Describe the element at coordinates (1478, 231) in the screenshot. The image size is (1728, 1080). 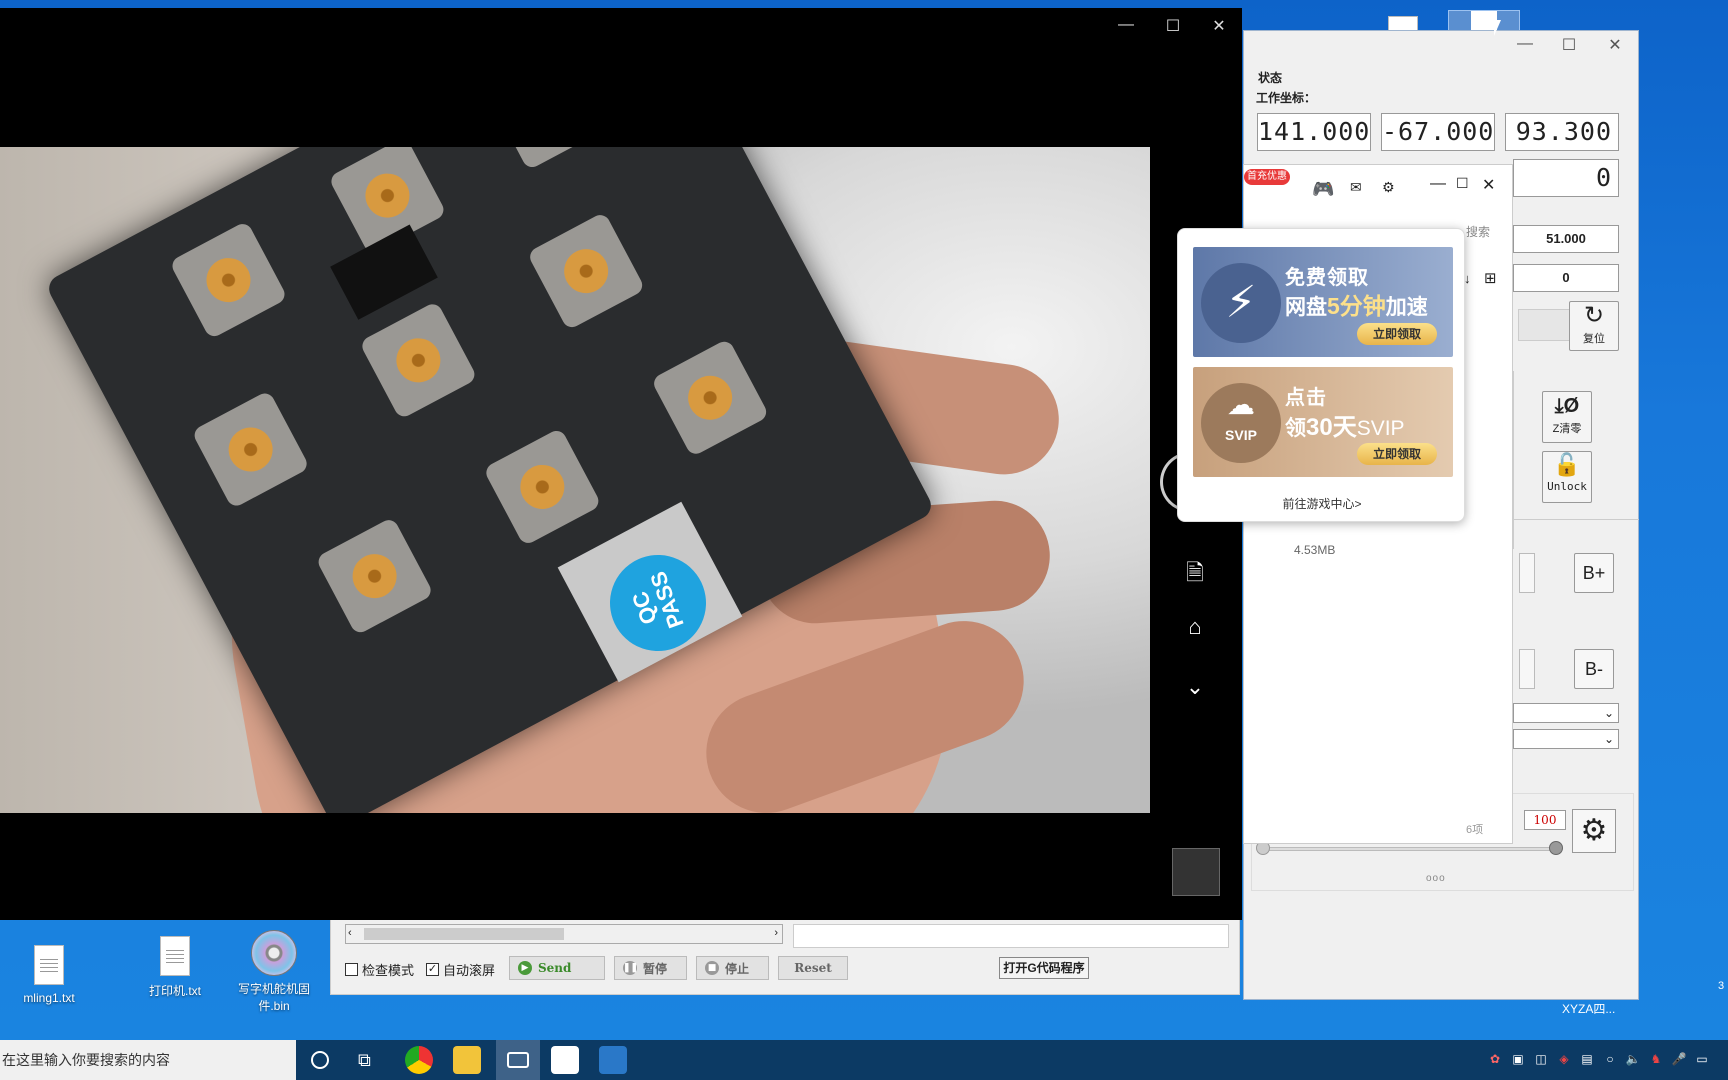
I see `search-box: 搜索` at that location.